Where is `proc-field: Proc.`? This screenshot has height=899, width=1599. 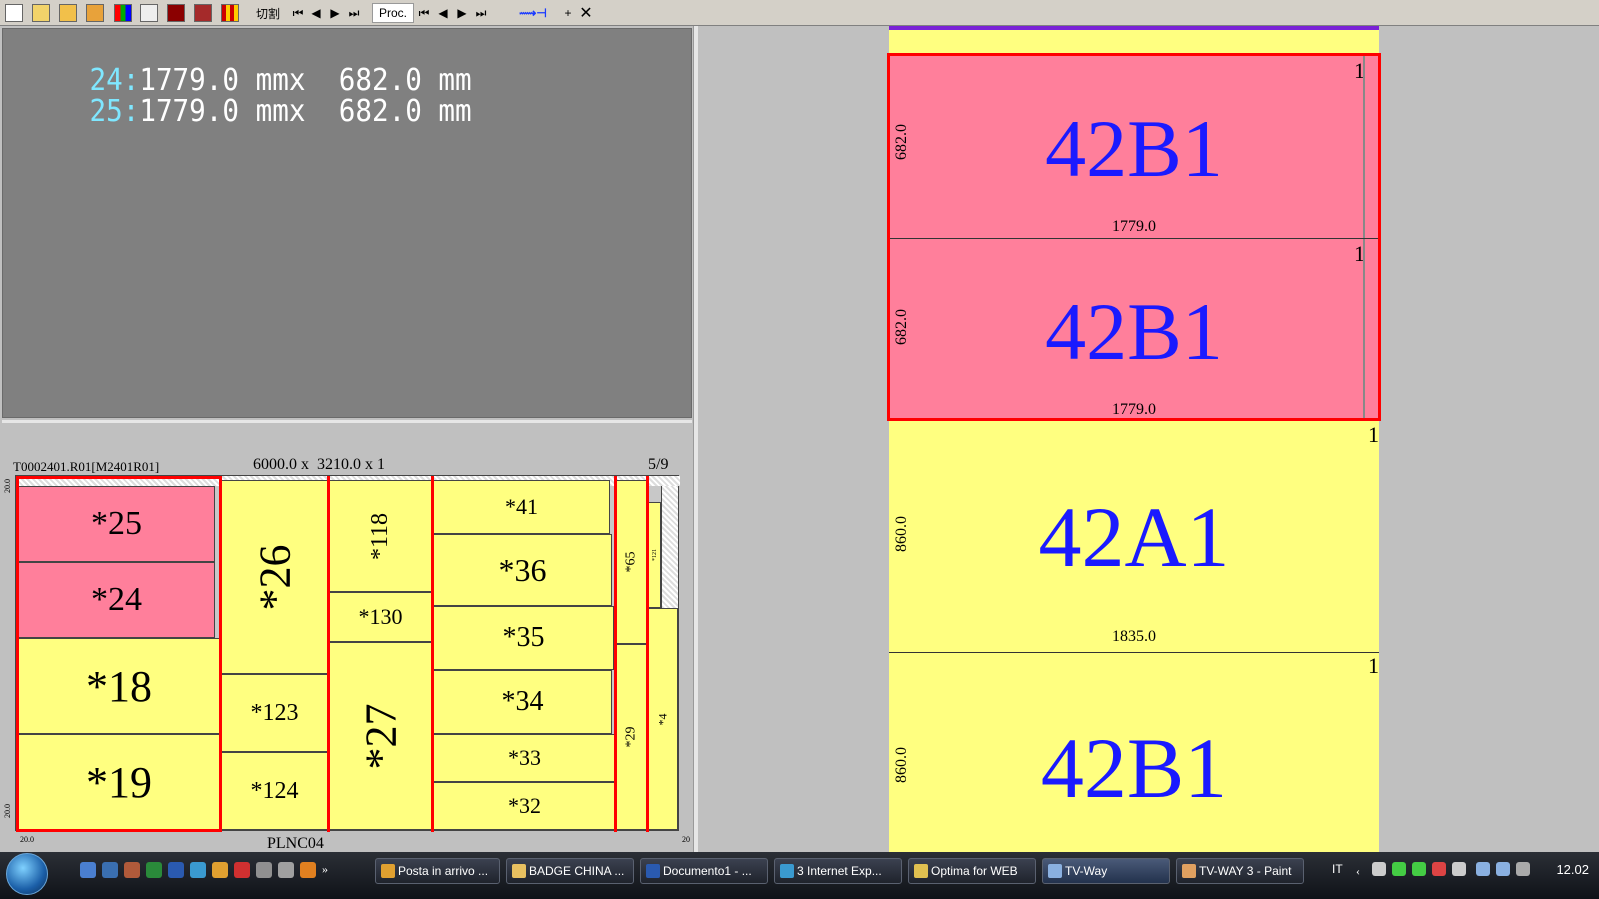 proc-field: Proc. is located at coordinates (393, 13).